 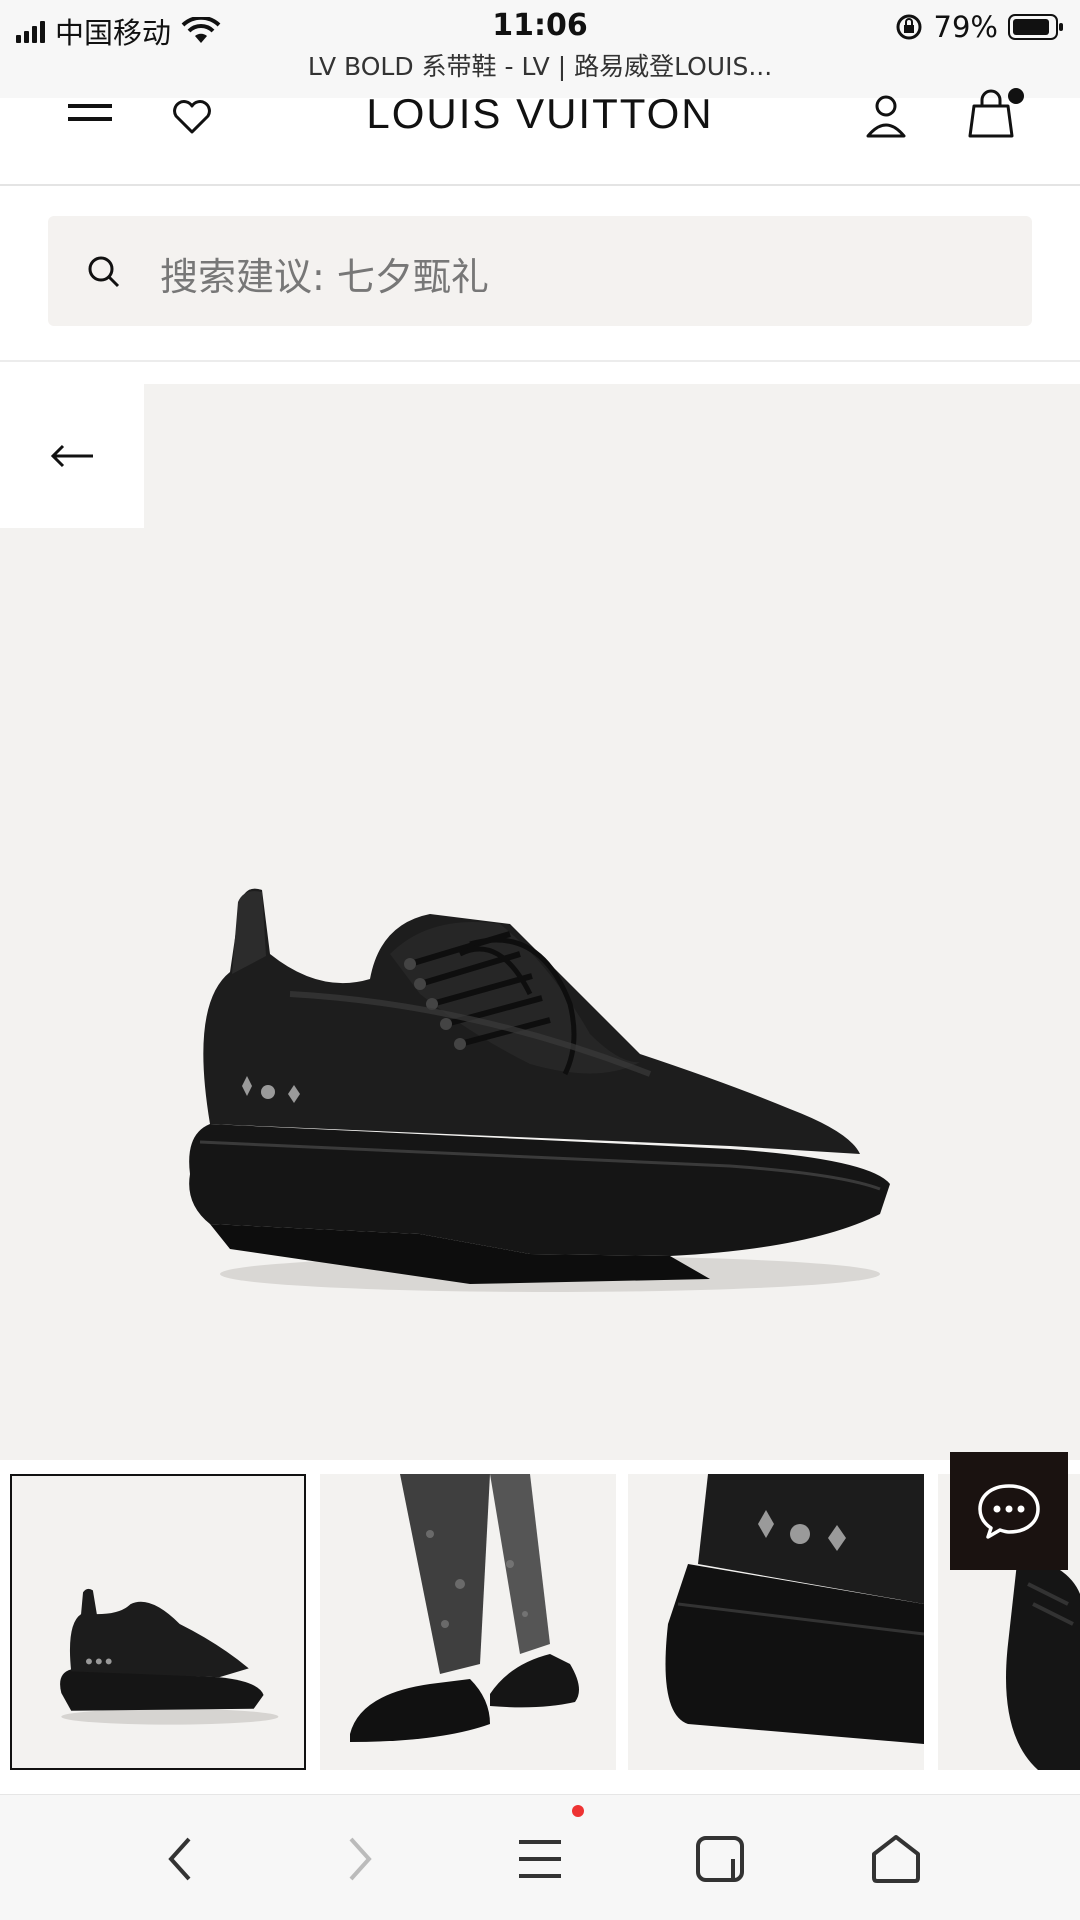 I want to click on browser-forward-button, so click(x=360, y=1859).